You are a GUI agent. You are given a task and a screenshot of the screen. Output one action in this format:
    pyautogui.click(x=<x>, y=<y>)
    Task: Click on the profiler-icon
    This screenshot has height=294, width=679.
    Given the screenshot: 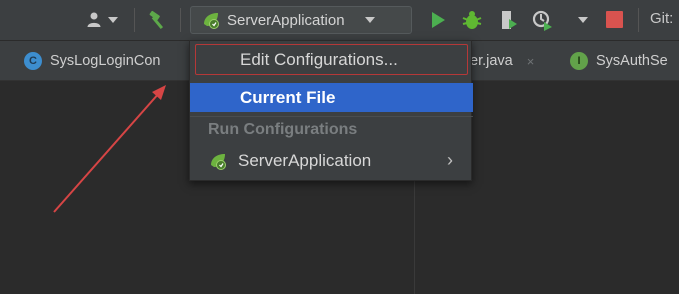 What is the action you would take?
    pyautogui.click(x=542, y=20)
    